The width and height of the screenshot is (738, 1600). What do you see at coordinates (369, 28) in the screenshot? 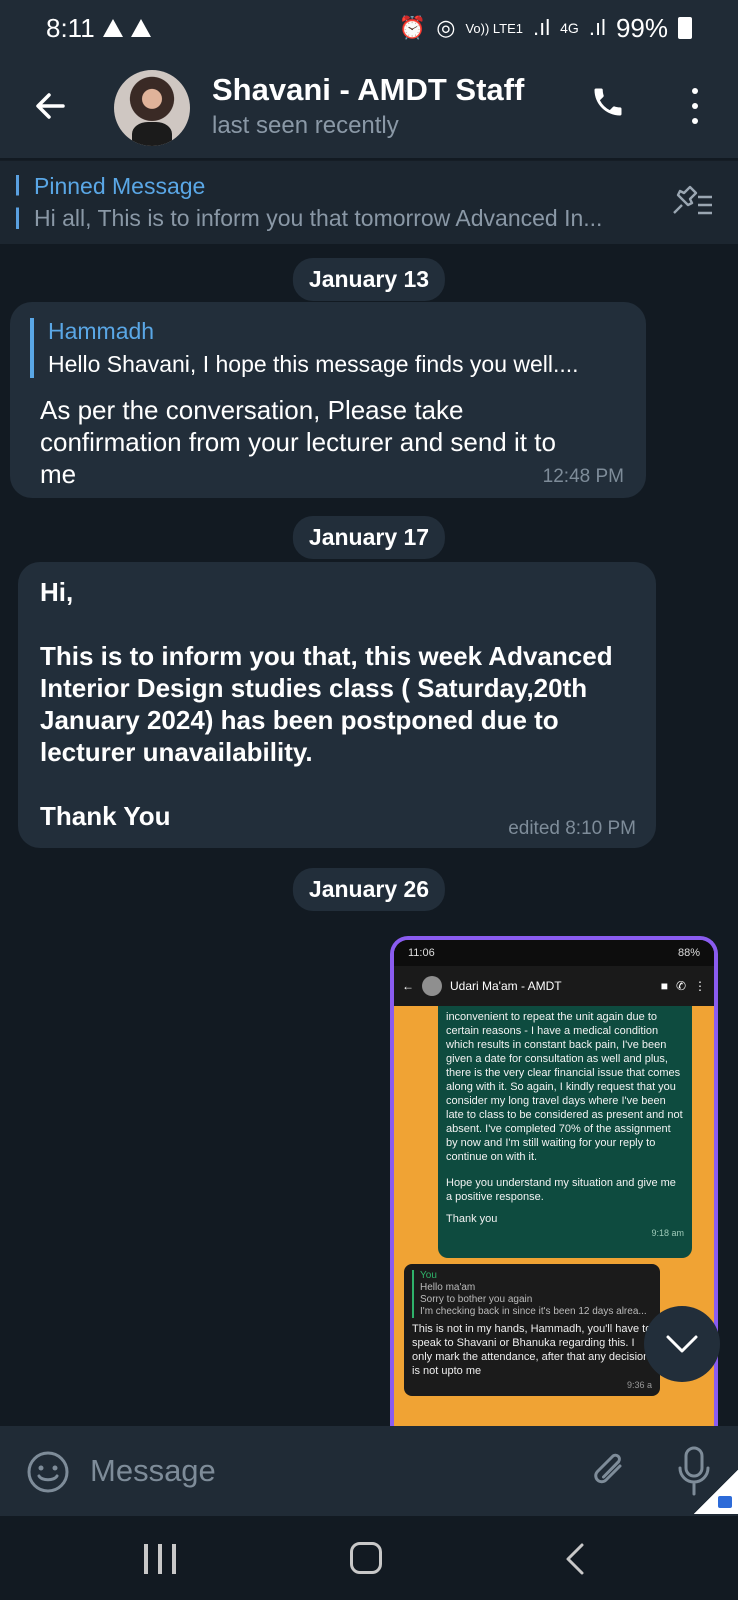
I see `status-bar: 8:11 ⏰ ◎ Vo)) LTE1 .ıl 4G .ıl 99%` at bounding box center [369, 28].